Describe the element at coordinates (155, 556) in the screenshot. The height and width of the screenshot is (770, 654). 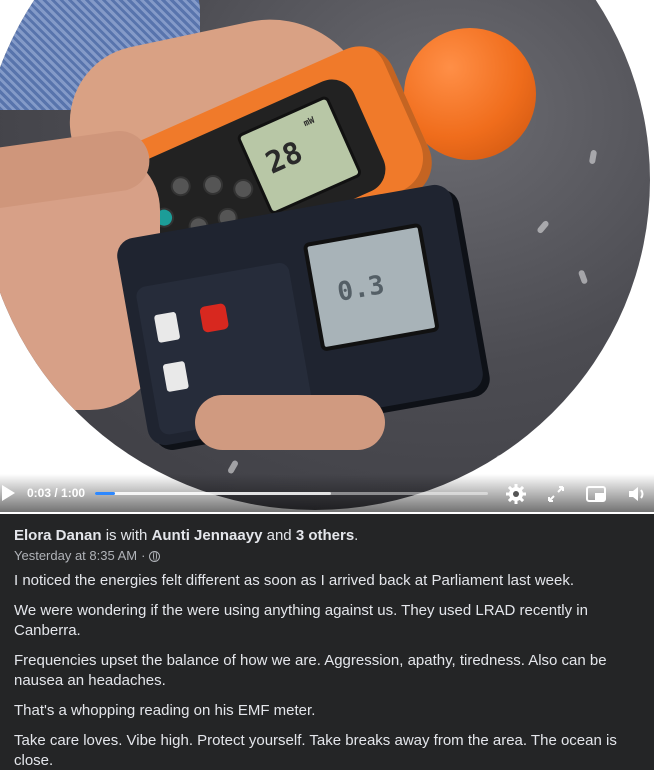
I see `globe-icon` at that location.